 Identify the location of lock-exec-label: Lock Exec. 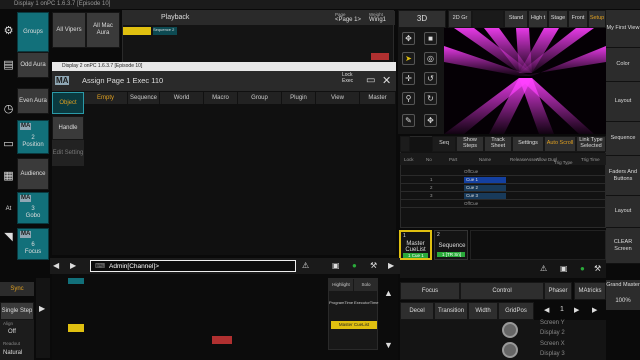
(347, 78).